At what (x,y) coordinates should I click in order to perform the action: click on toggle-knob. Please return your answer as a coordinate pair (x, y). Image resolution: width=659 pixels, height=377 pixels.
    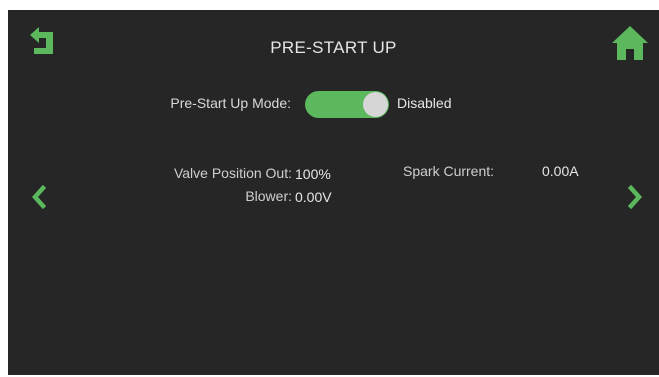
    Looking at the image, I should click on (375, 104).